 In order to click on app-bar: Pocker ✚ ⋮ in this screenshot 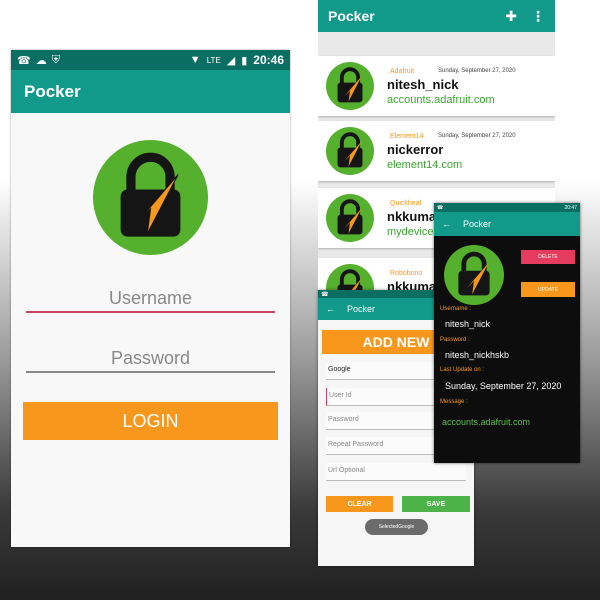, I will do `click(436, 16)`.